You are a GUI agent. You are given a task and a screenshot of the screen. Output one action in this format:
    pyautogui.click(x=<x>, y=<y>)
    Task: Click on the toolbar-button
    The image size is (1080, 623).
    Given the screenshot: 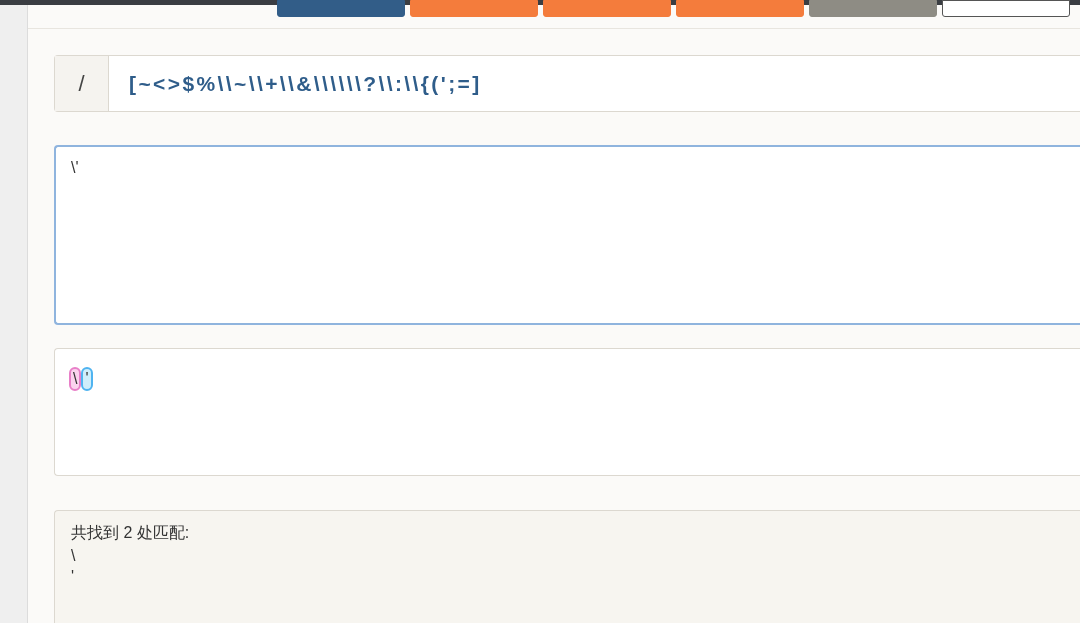 What is the action you would take?
    pyautogui.click(x=1006, y=8)
    